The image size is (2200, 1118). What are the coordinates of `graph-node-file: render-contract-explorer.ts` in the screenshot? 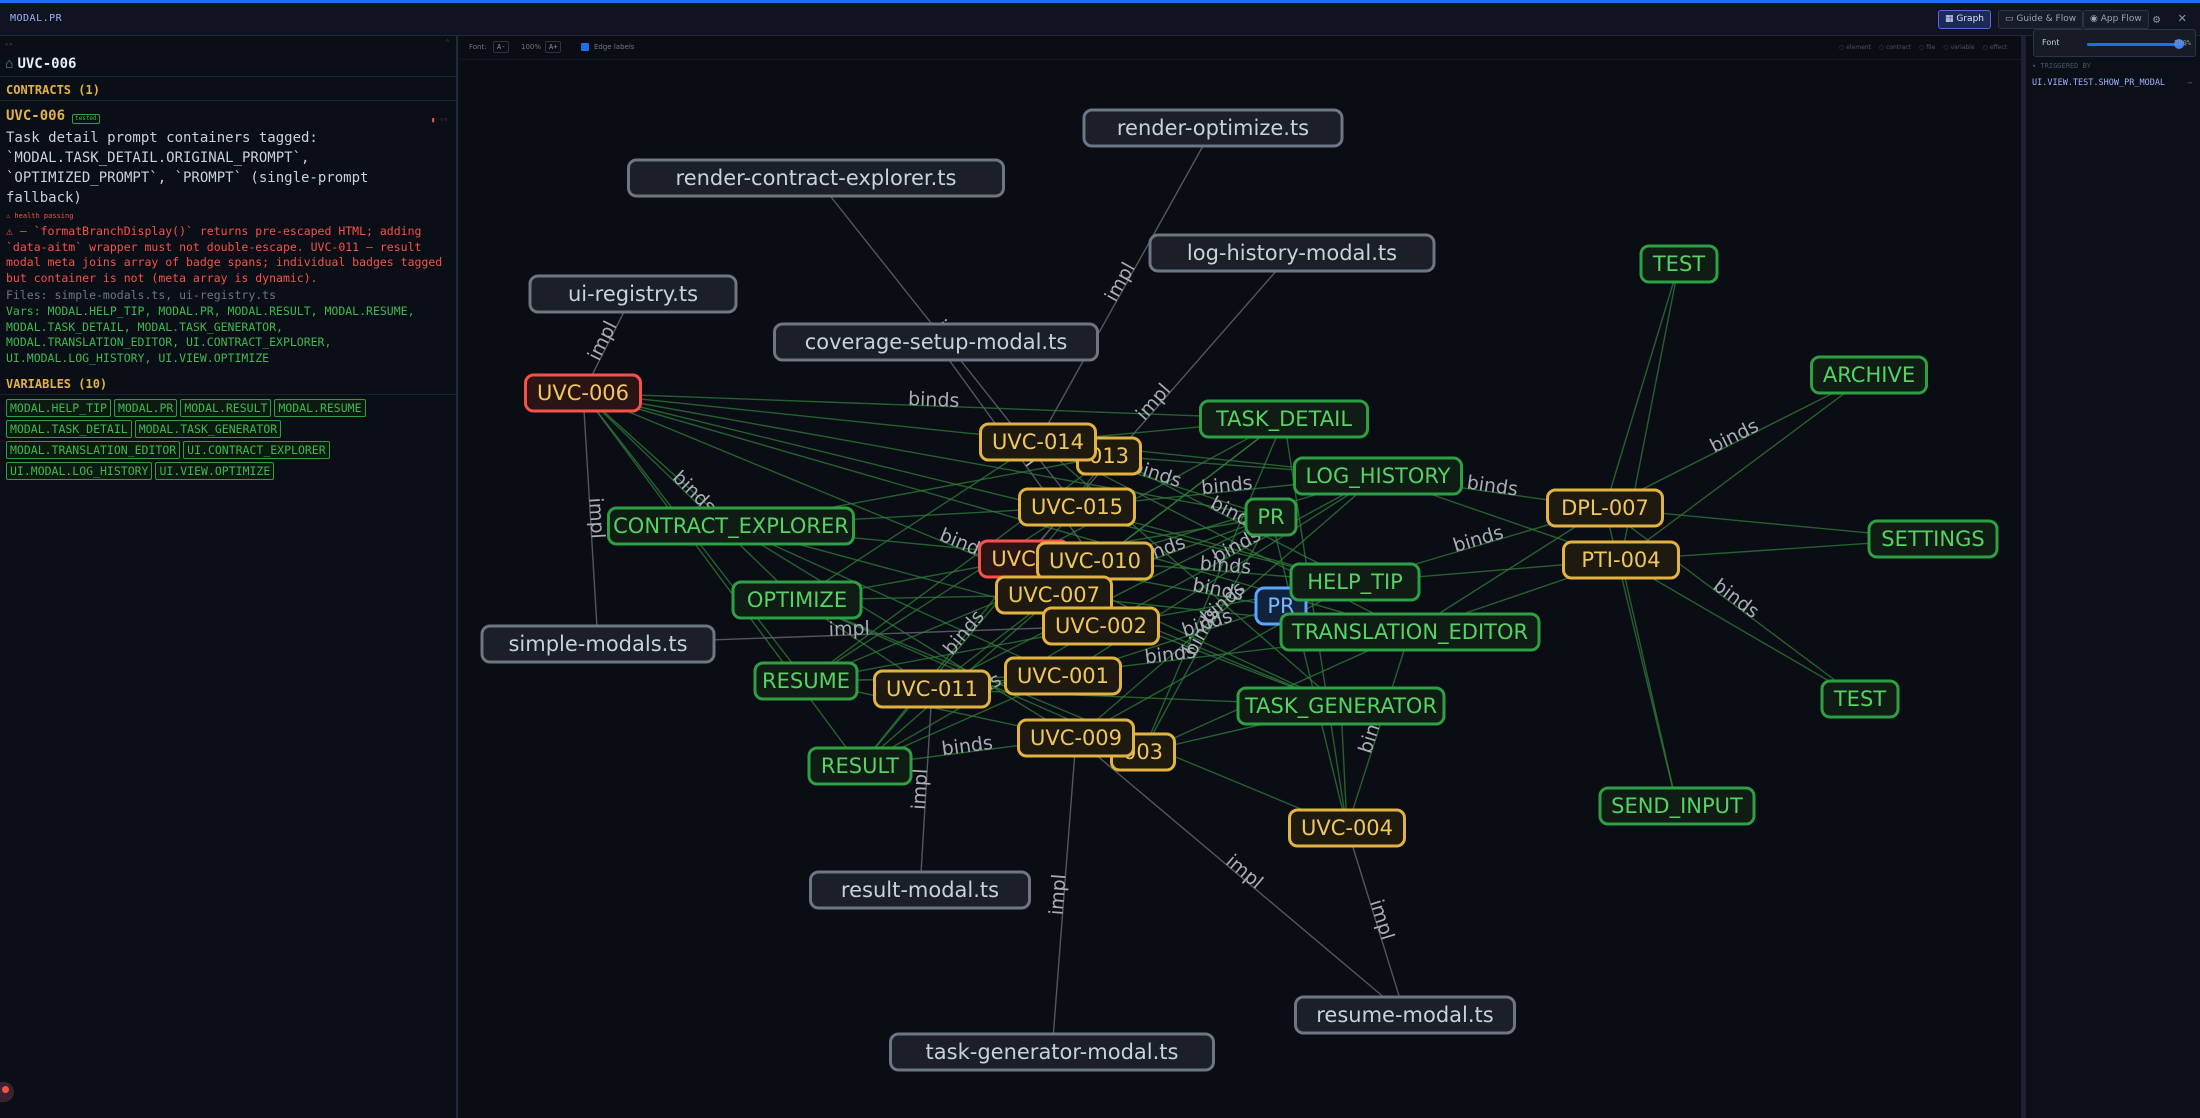 It's located at (816, 178).